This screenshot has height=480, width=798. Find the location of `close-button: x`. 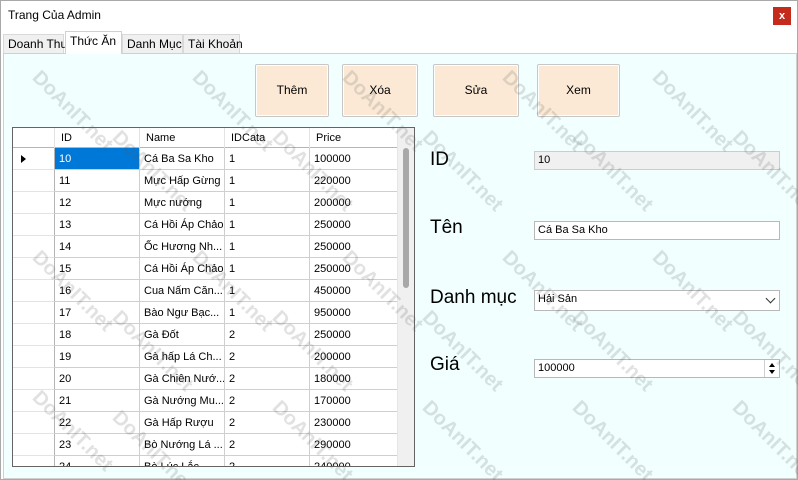

close-button: x is located at coordinates (782, 16).